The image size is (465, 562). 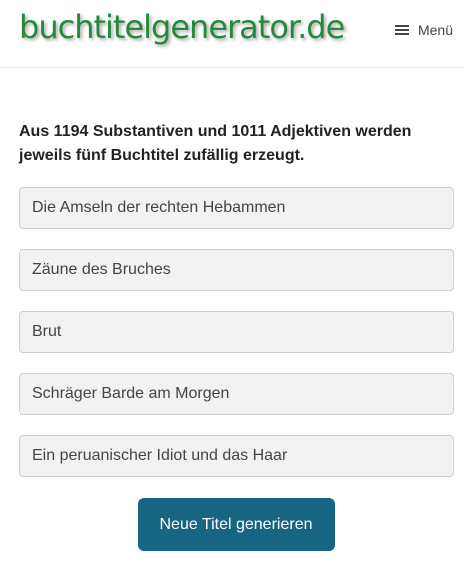 I want to click on menu-button: Menü, so click(x=423, y=30).